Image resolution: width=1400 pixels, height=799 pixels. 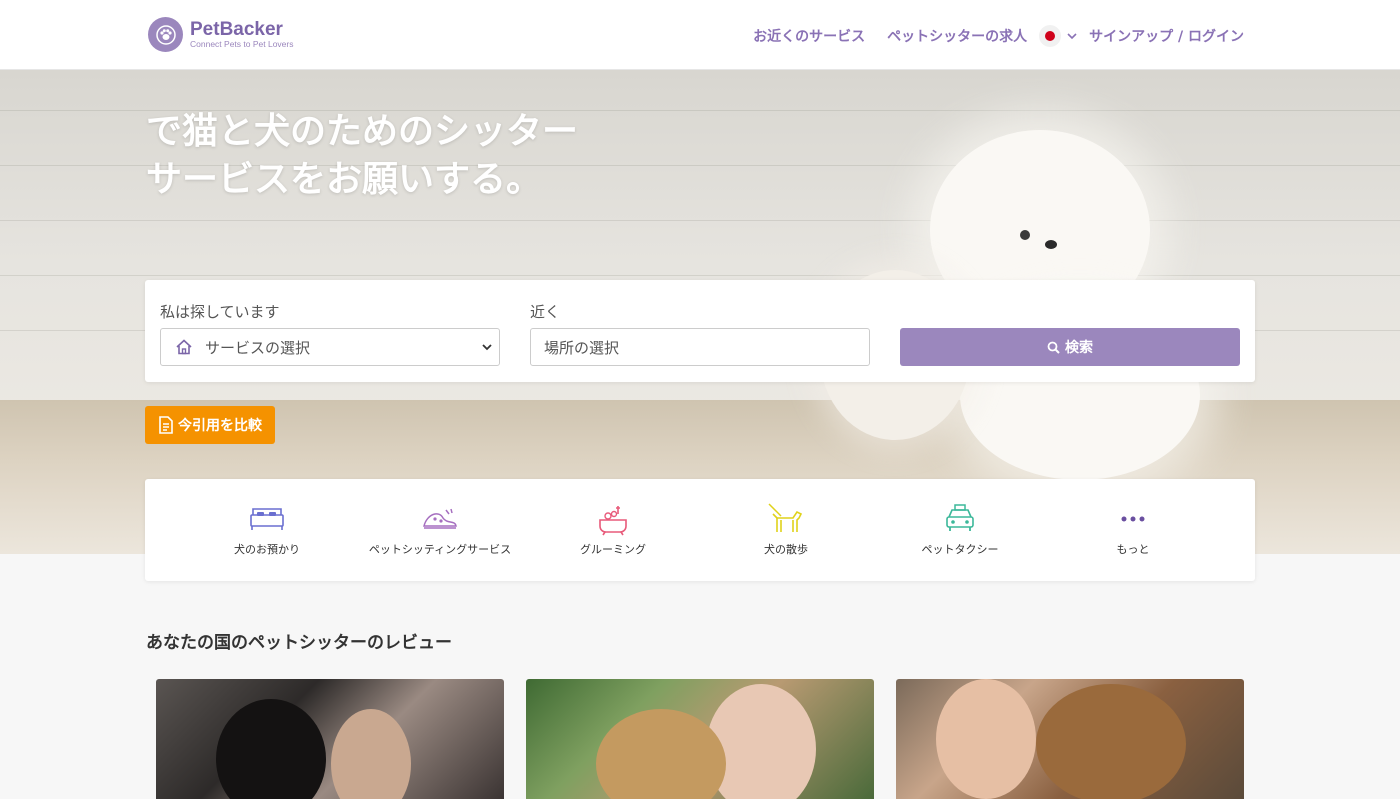 What do you see at coordinates (786, 519) in the screenshot?
I see `dog-walking-icon` at bounding box center [786, 519].